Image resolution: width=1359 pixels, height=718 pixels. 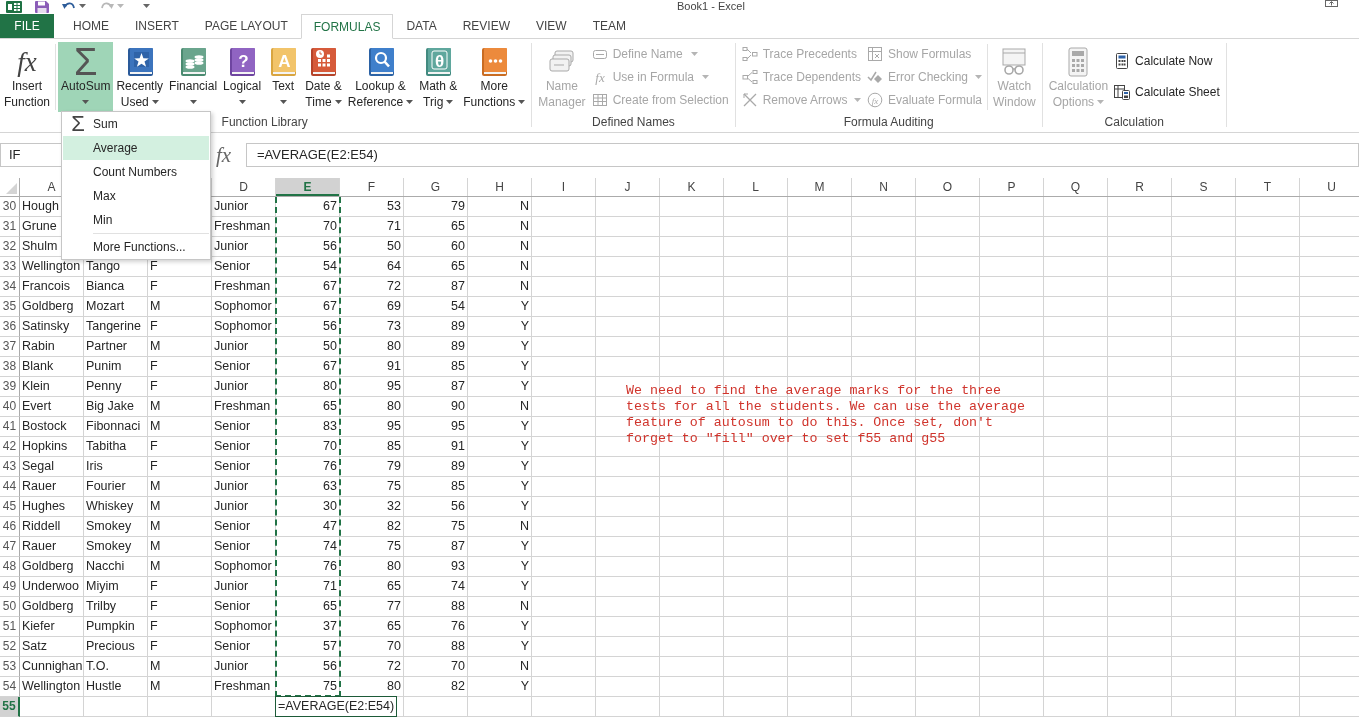 I want to click on date-time-button: Date & Time, so click(x=323, y=77).